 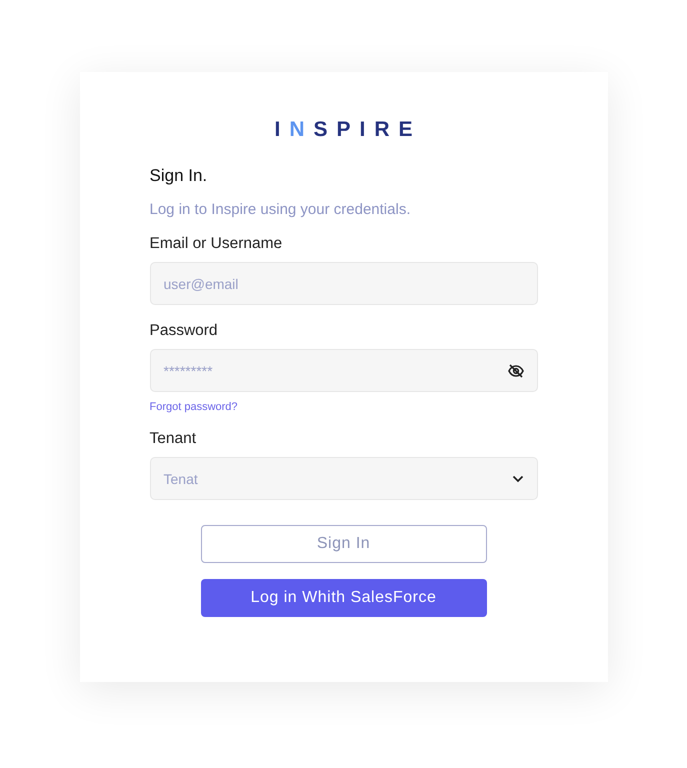 I want to click on logo-text: I, so click(x=282, y=130).